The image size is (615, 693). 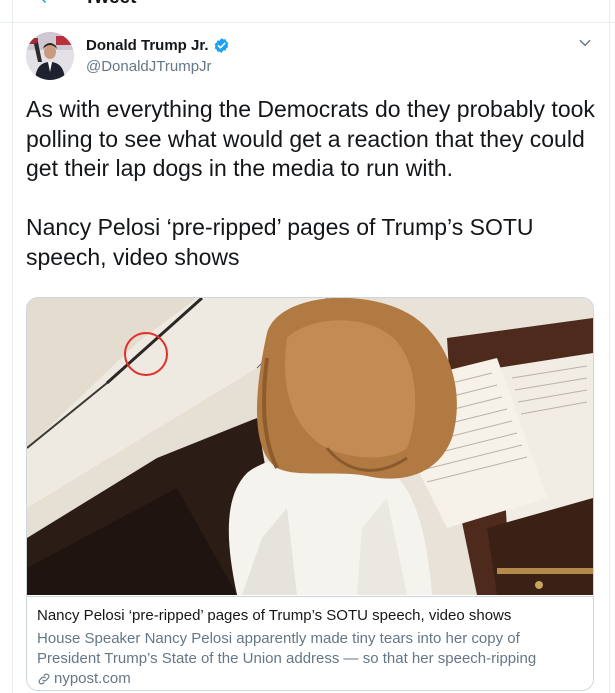 I want to click on verified-badge-icon, so click(x=221, y=45).